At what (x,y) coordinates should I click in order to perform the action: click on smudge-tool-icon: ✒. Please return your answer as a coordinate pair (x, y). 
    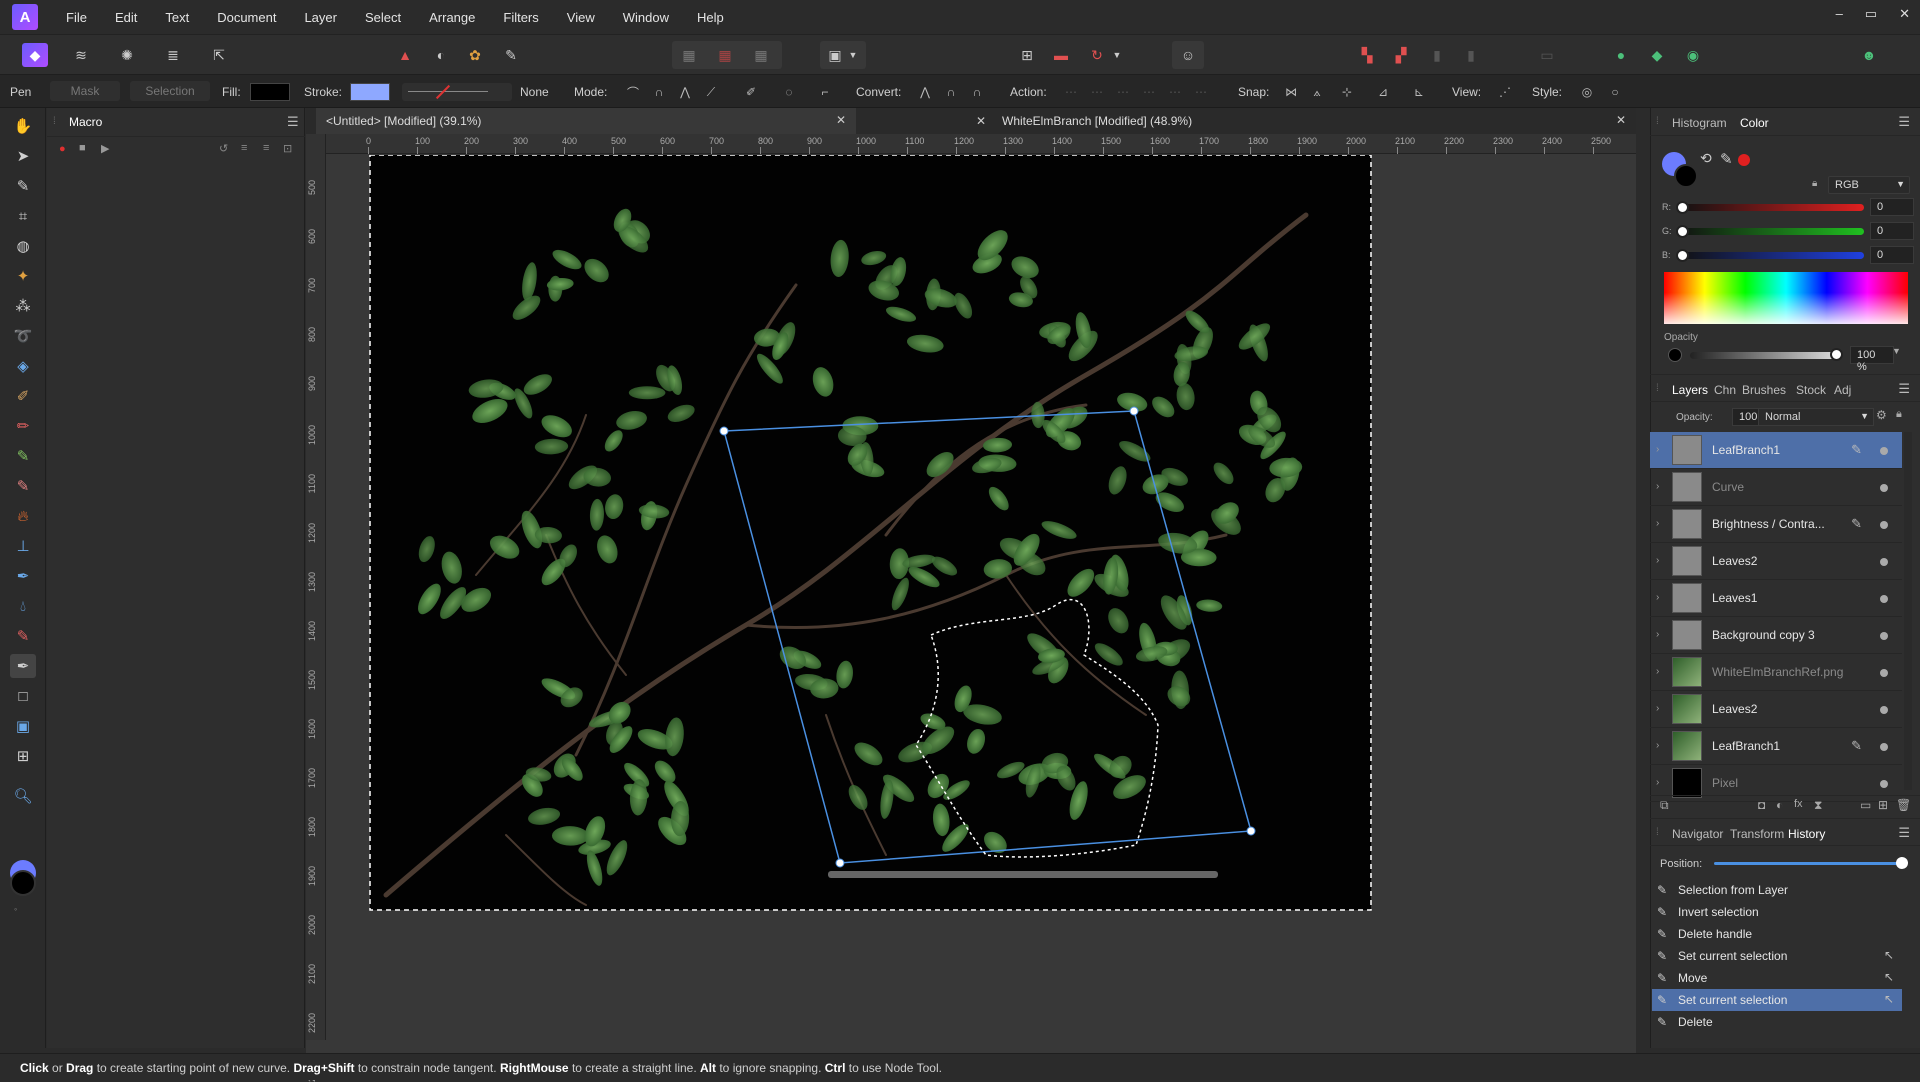
    Looking at the image, I should click on (23, 576).